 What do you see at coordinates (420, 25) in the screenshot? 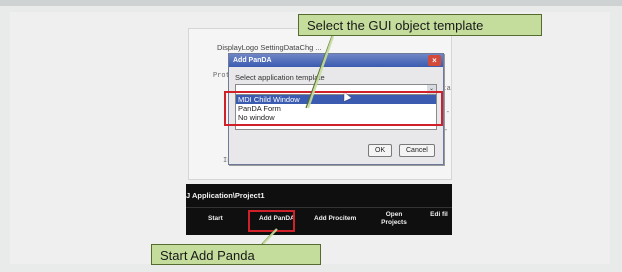
I see `callout-select-template: Select the GUI object template` at bounding box center [420, 25].